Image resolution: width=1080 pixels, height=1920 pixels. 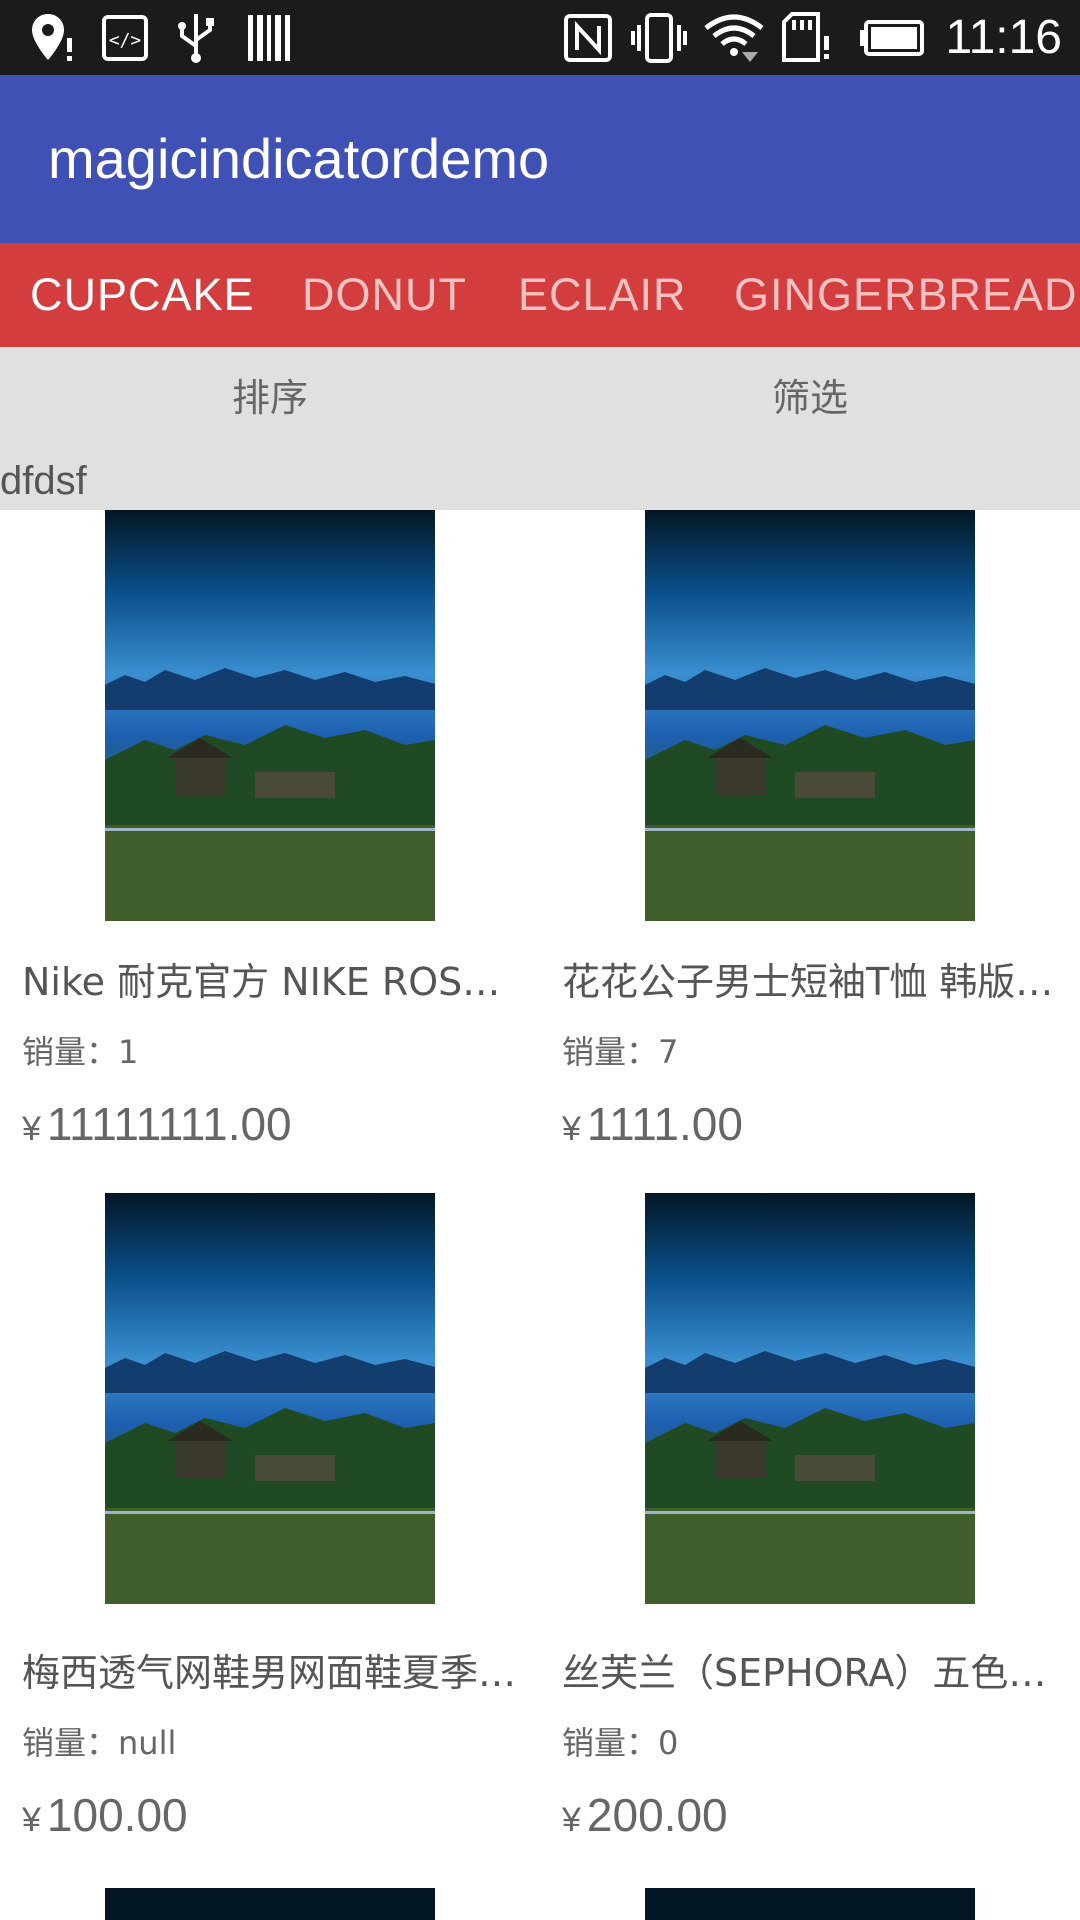 What do you see at coordinates (272, 982) in the screenshot?
I see `product-title: Nike 耐克官方 NIKE ROSHE ONE` at bounding box center [272, 982].